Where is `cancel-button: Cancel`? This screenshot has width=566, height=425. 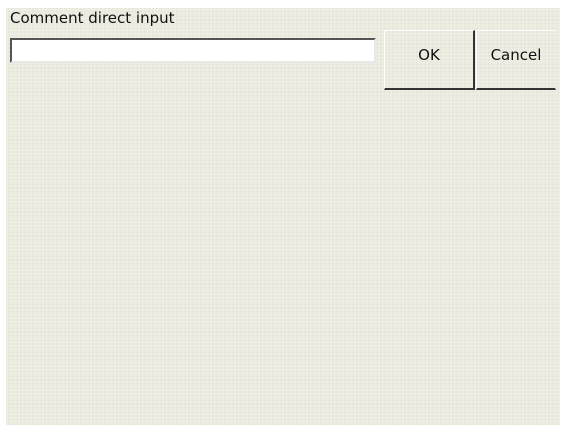 cancel-button: Cancel is located at coordinates (516, 60).